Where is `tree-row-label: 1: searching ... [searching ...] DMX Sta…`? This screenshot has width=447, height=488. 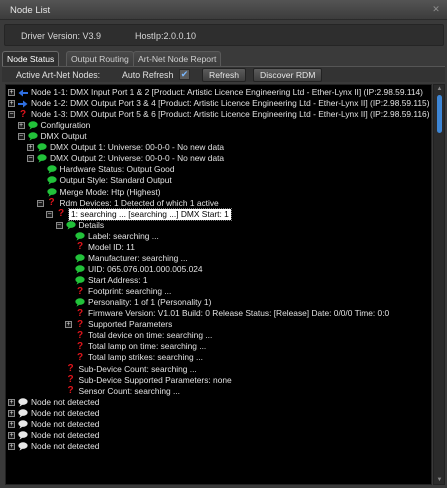 tree-row-label: 1: searching ... [searching ...] DMX Sta… is located at coordinates (150, 214).